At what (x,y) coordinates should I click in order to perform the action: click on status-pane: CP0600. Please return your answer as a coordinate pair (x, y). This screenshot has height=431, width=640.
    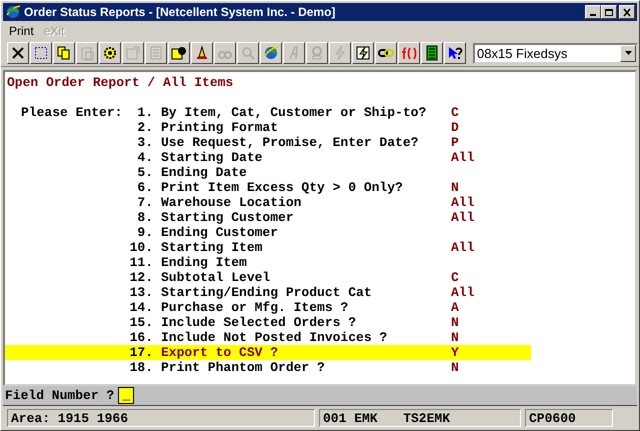
    Looking at the image, I should click on (569, 418).